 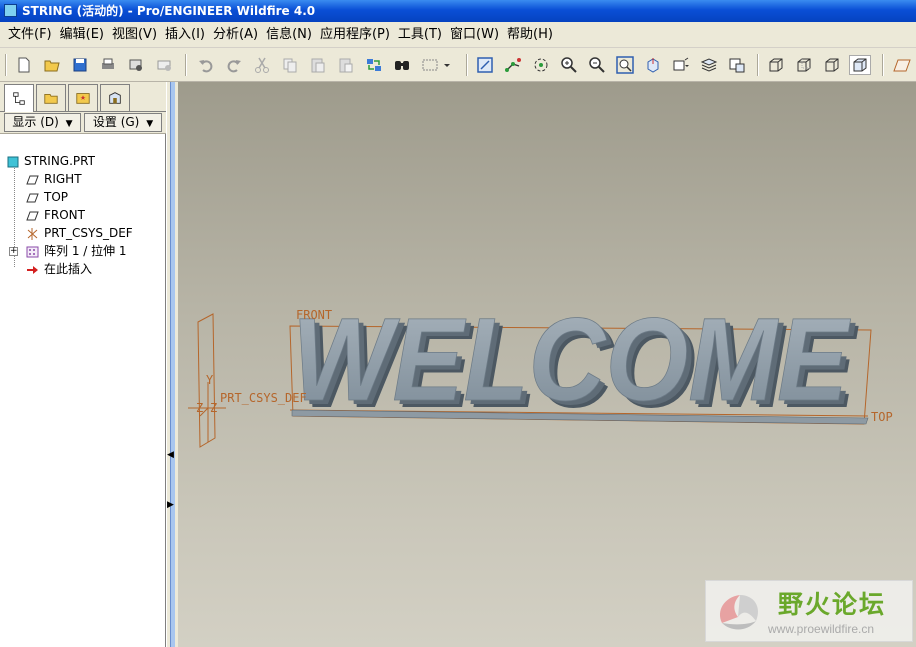 What do you see at coordinates (569, 65) in the screenshot?
I see `zoom-in-icon` at bounding box center [569, 65].